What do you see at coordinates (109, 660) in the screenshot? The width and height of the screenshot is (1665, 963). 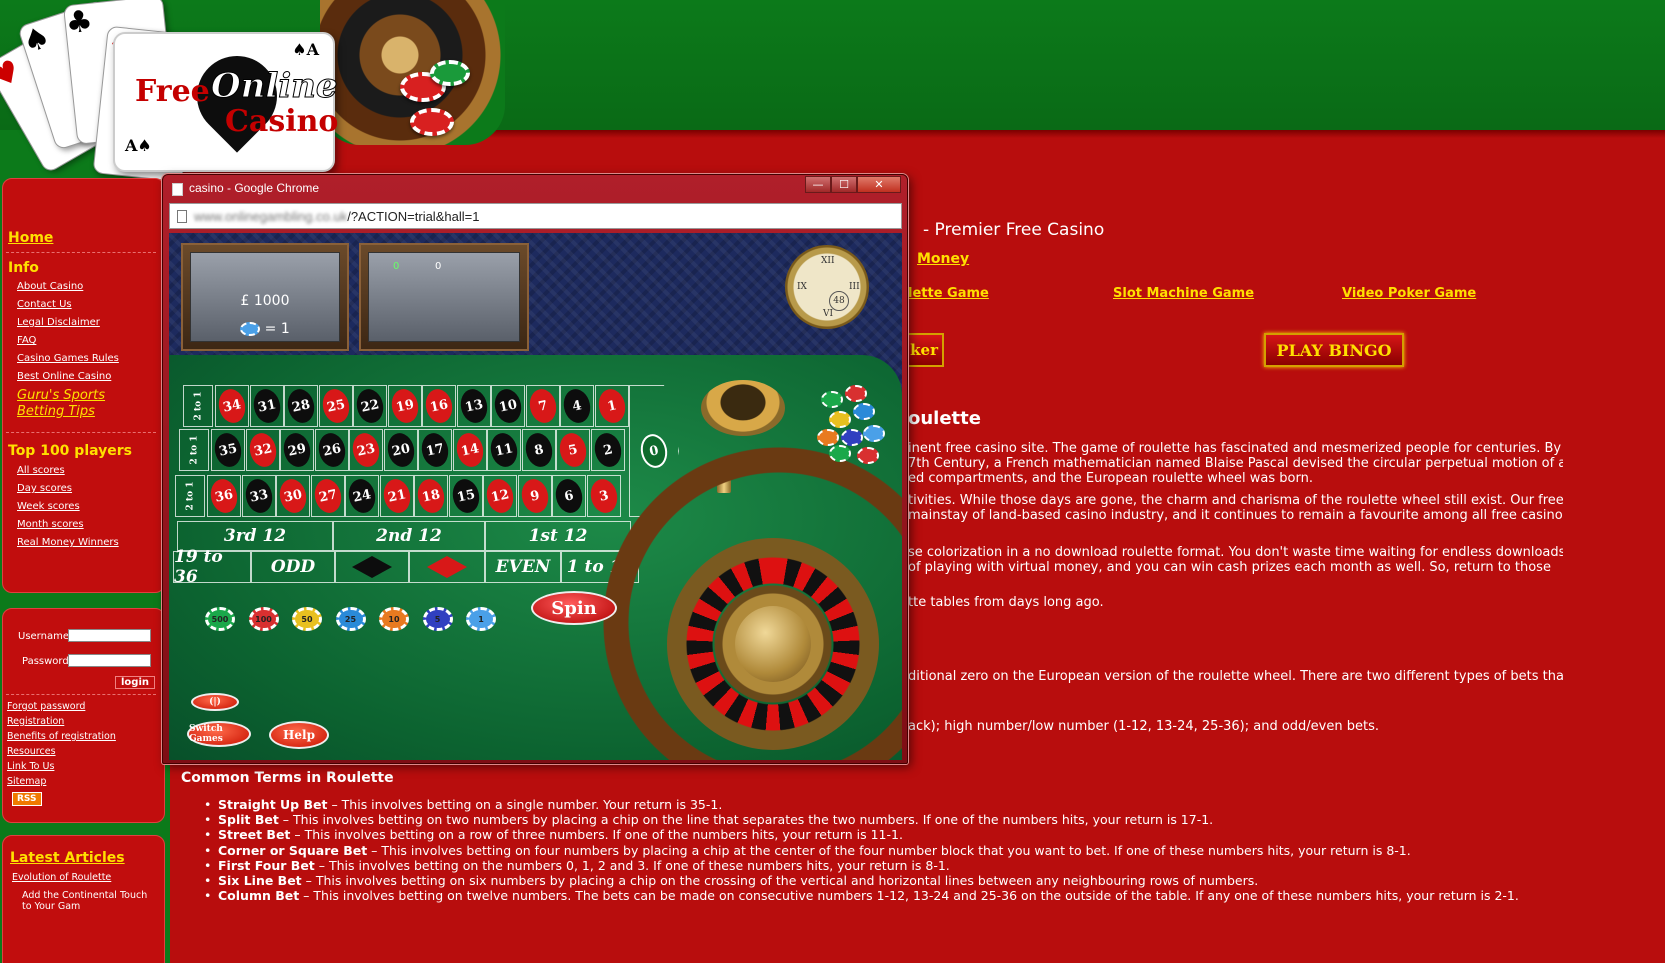 I see `password-input` at bounding box center [109, 660].